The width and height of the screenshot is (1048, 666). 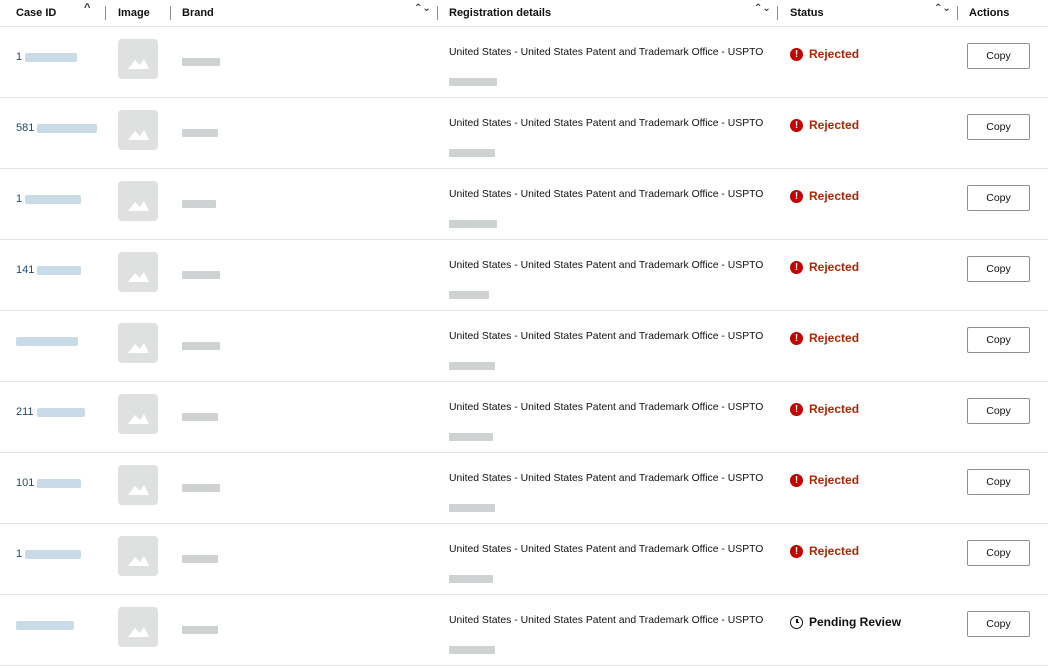 What do you see at coordinates (49, 270) in the screenshot?
I see `case-id-link: 141` at bounding box center [49, 270].